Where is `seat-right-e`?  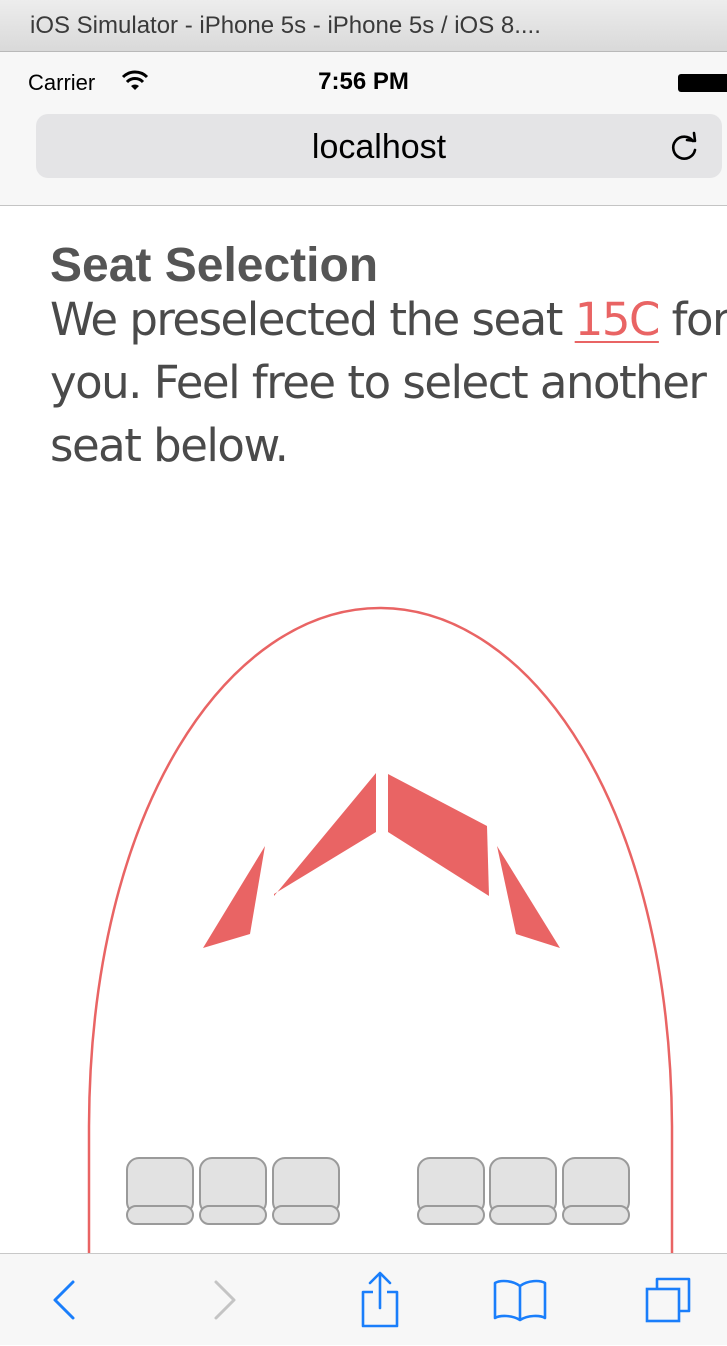
seat-right-e is located at coordinates (523, 1191).